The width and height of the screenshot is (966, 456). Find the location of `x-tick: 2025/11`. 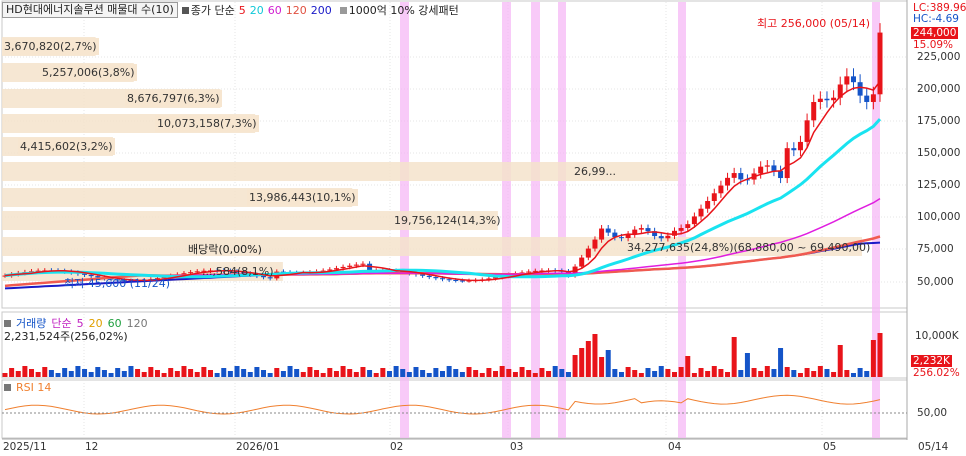

x-tick: 2025/11 is located at coordinates (25, 447).